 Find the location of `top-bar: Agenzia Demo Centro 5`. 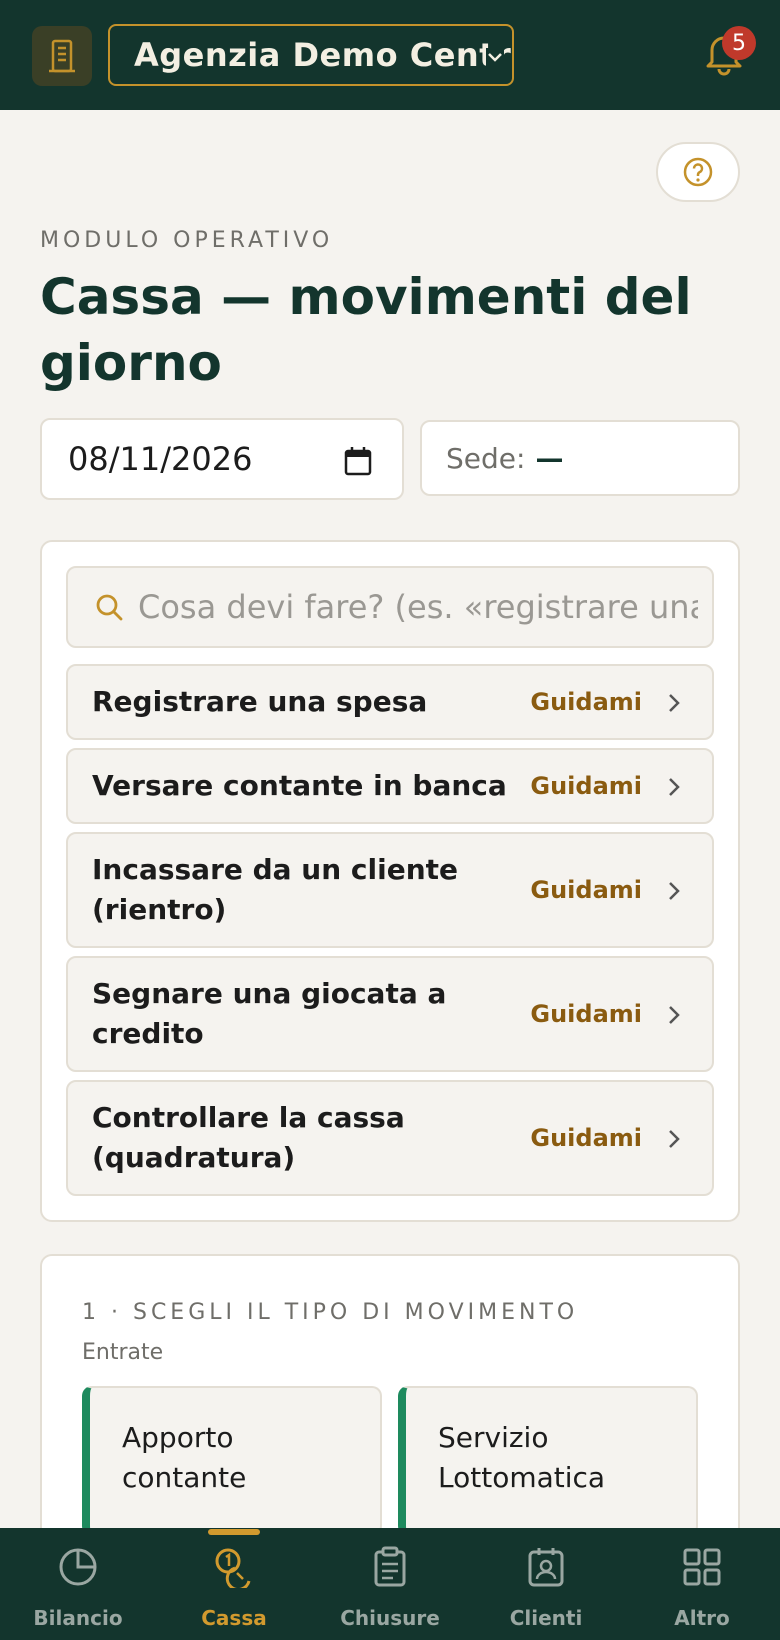

top-bar: Agenzia Demo Centro 5 is located at coordinates (390, 55).